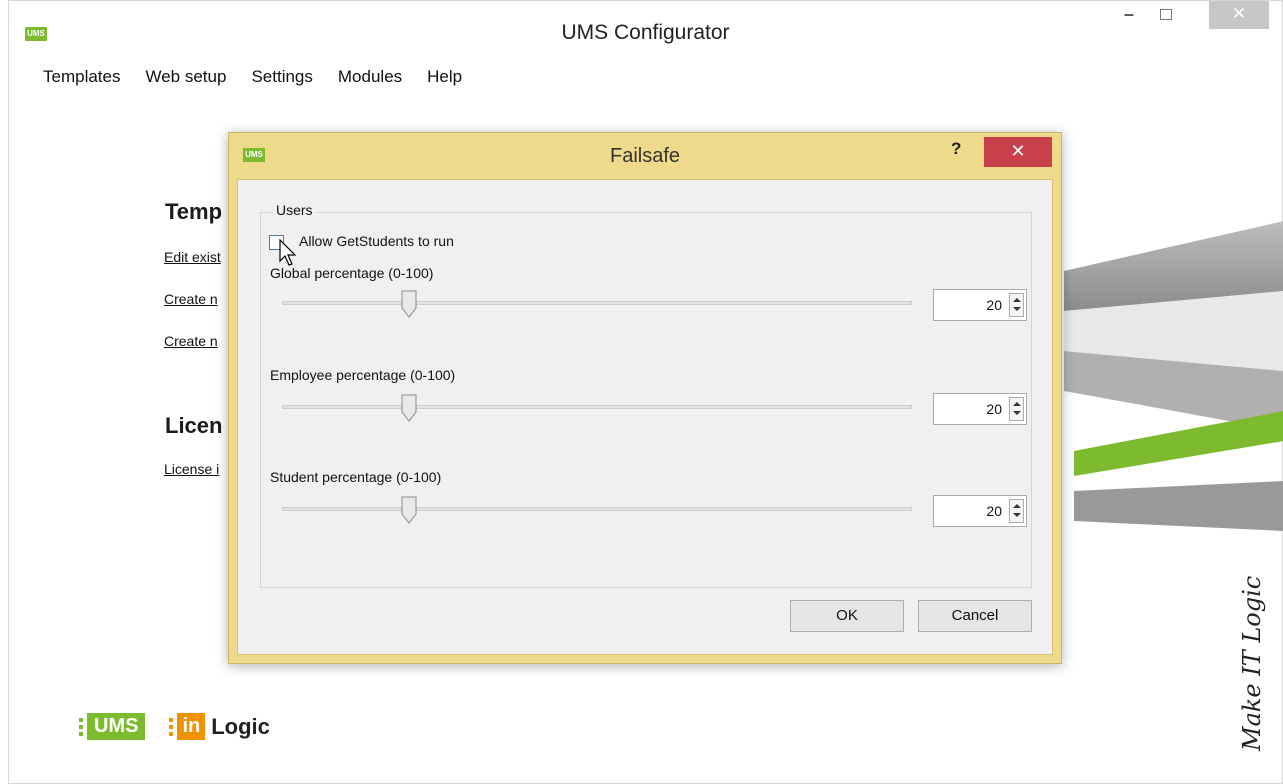  I want to click on global-percentage-value: 20, so click(994, 305).